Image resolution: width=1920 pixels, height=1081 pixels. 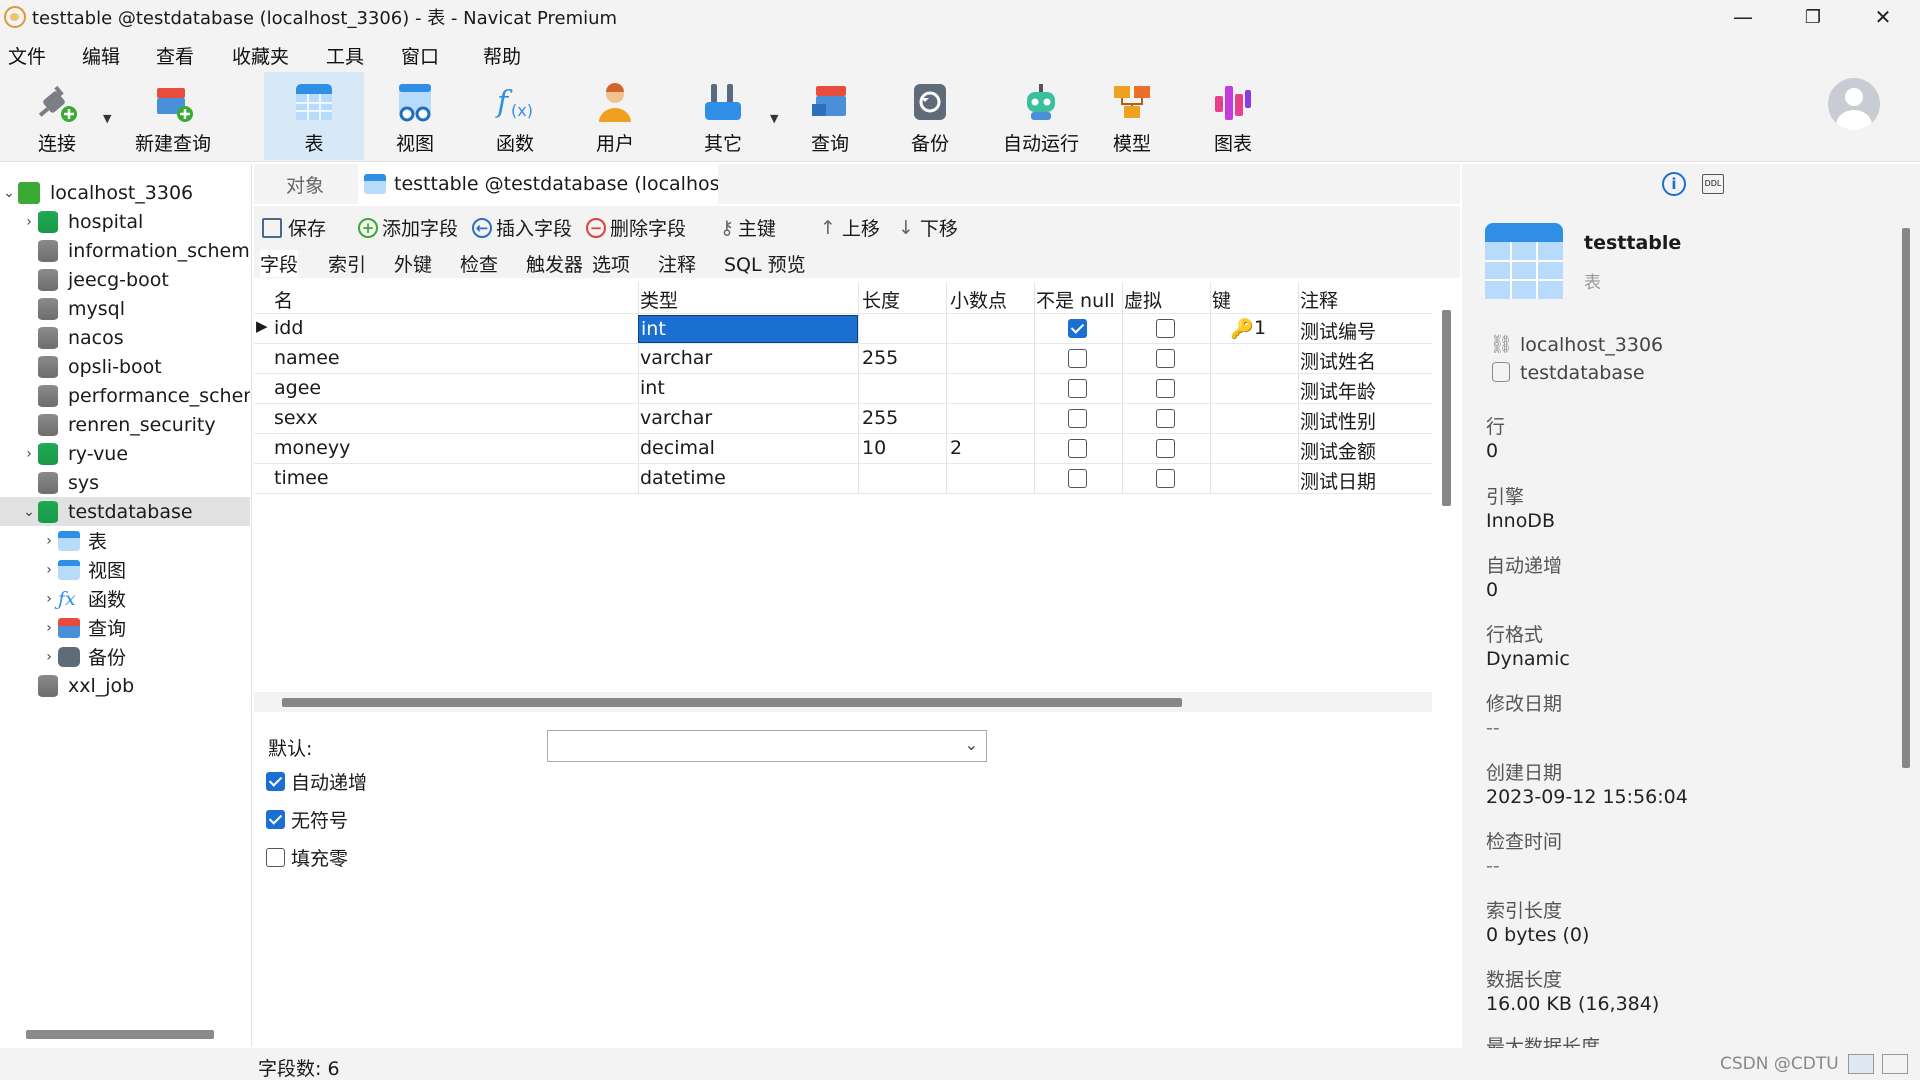 What do you see at coordinates (1338, 480) in the screenshot?
I see `field-comment: 测试日期` at bounding box center [1338, 480].